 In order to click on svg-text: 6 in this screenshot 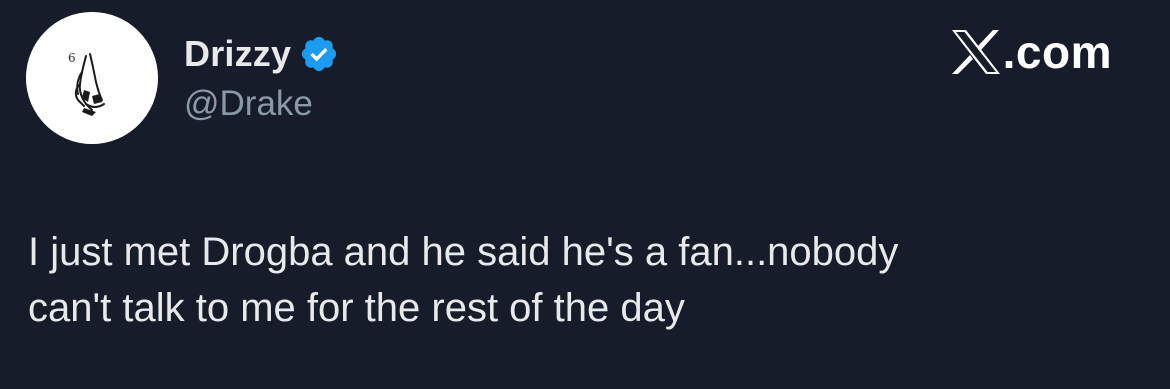, I will do `click(72, 58)`.